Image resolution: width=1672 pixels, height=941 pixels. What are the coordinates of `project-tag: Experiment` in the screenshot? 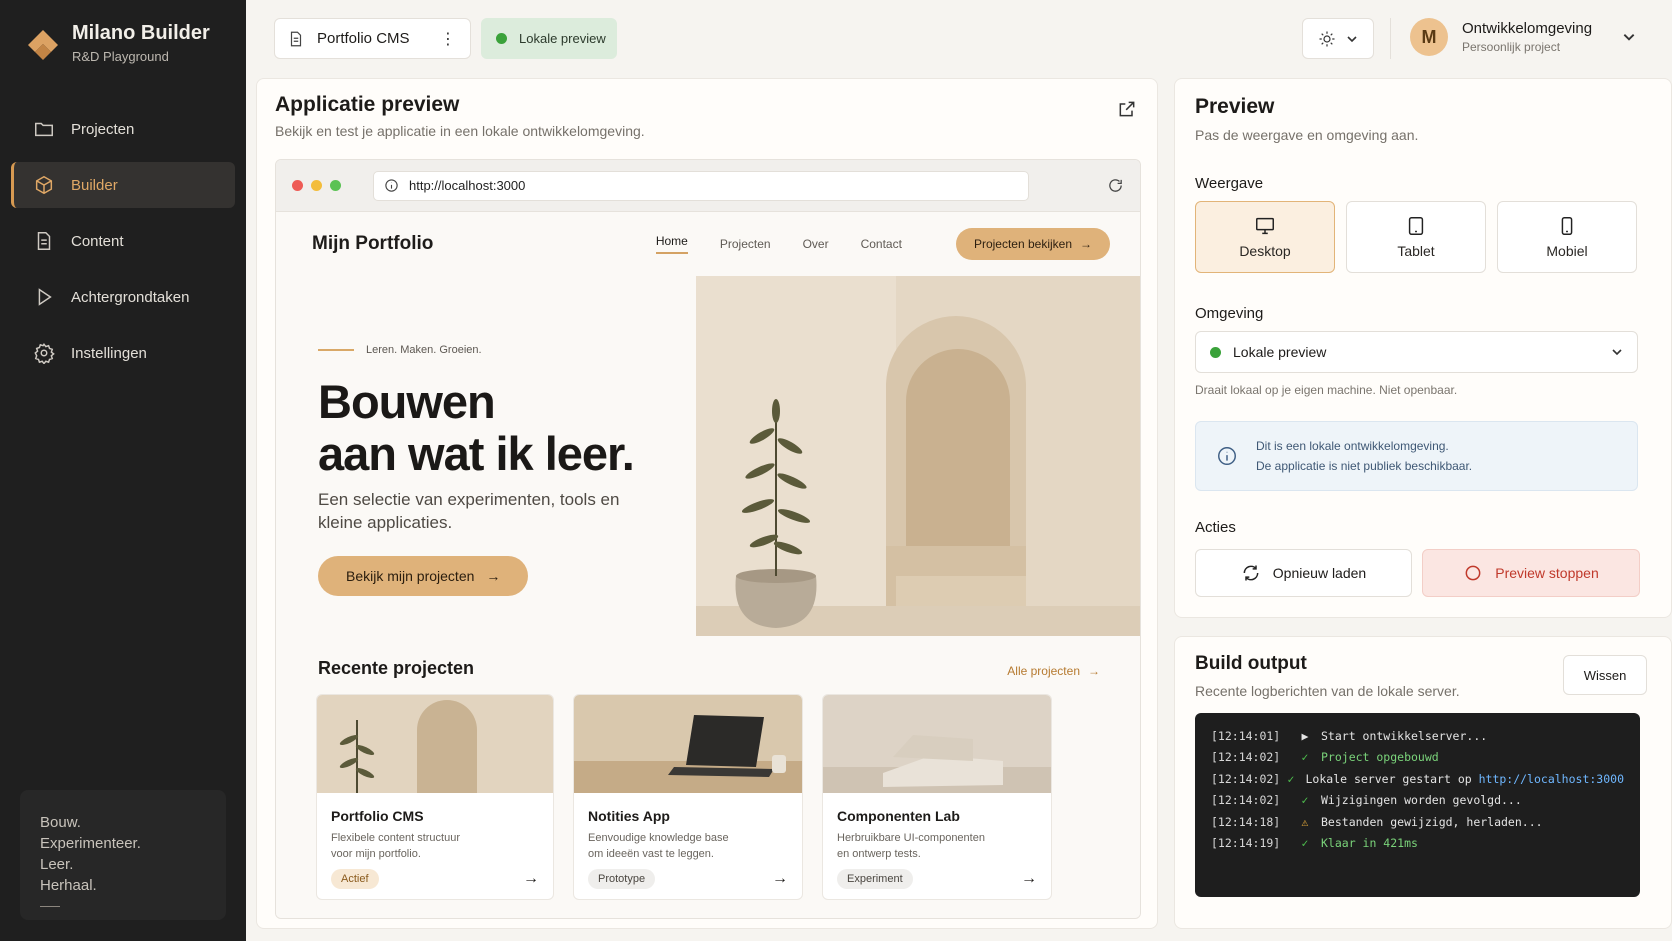 It's located at (875, 879).